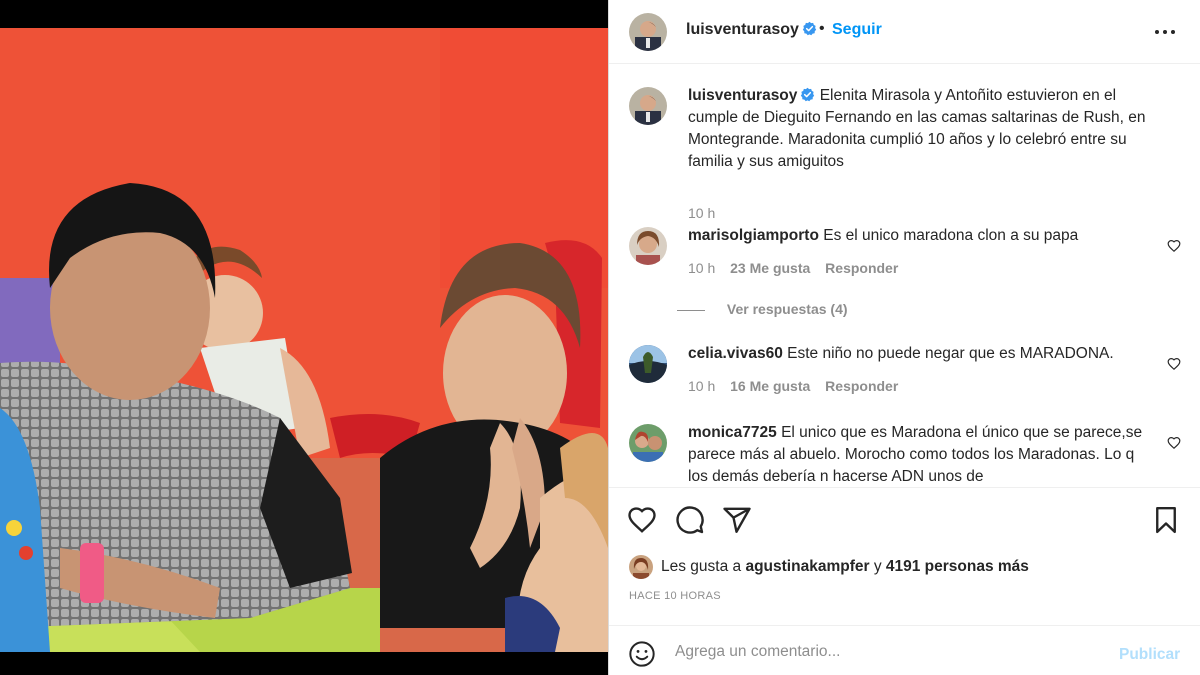 The height and width of the screenshot is (675, 1200). I want to click on author-username: luisventurasoy, so click(751, 30).